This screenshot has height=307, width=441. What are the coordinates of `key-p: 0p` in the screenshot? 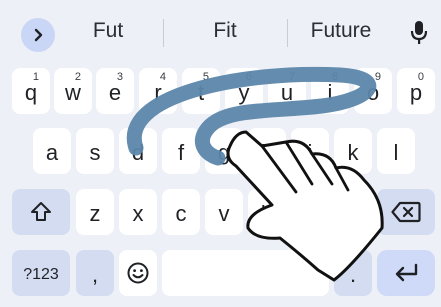 It's located at (416, 91).